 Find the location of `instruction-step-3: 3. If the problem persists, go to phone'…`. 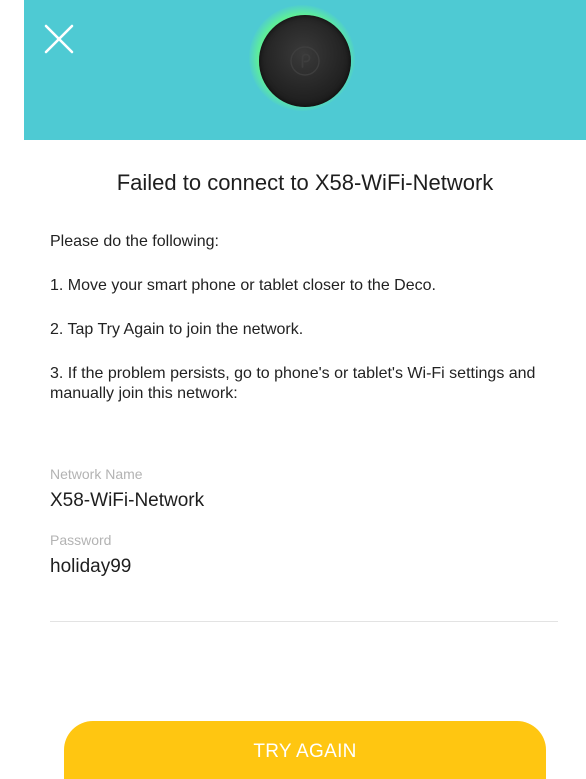

instruction-step-3: 3. If the problem persists, go to phone'… is located at coordinates (293, 383).